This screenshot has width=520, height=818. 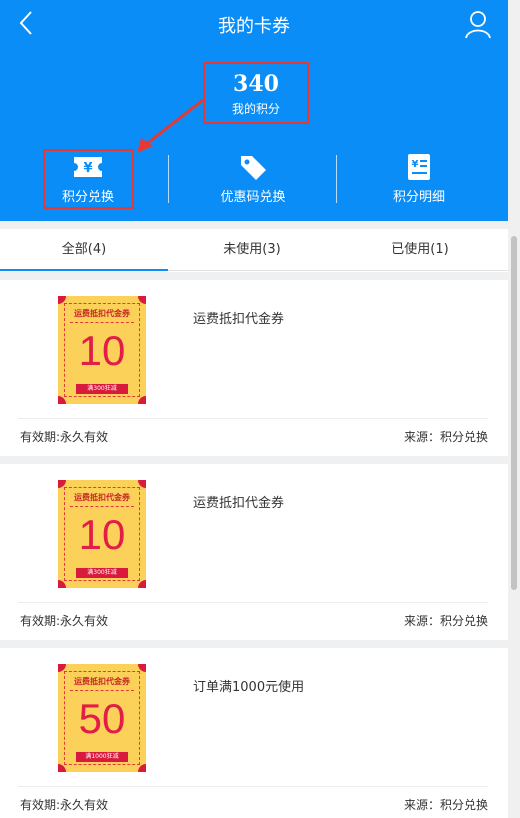 What do you see at coordinates (88, 179) in the screenshot?
I see `highlight-box` at bounding box center [88, 179].